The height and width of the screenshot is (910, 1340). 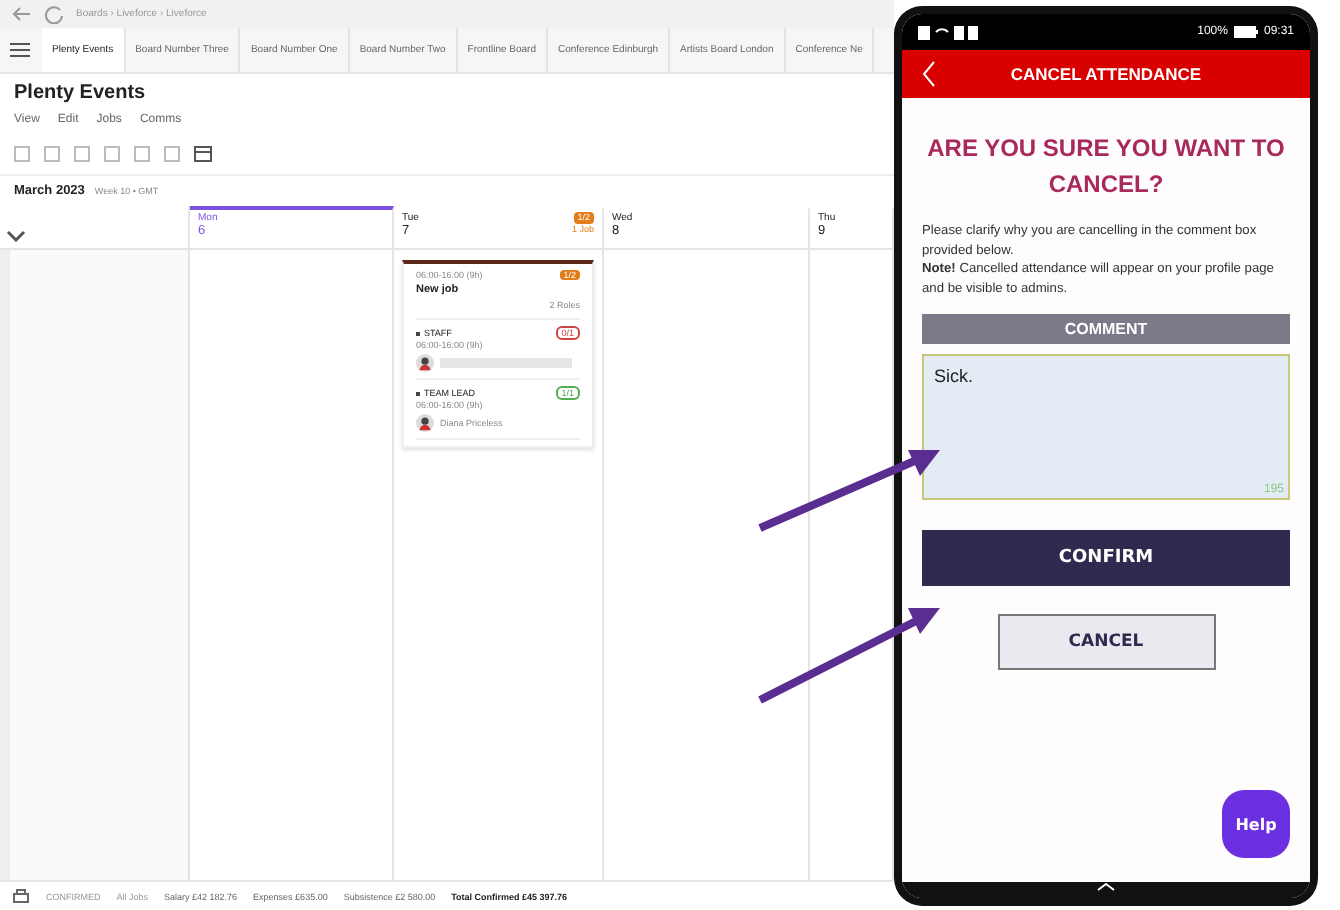 I want to click on board-title: Plenty Events, so click(x=80, y=94).